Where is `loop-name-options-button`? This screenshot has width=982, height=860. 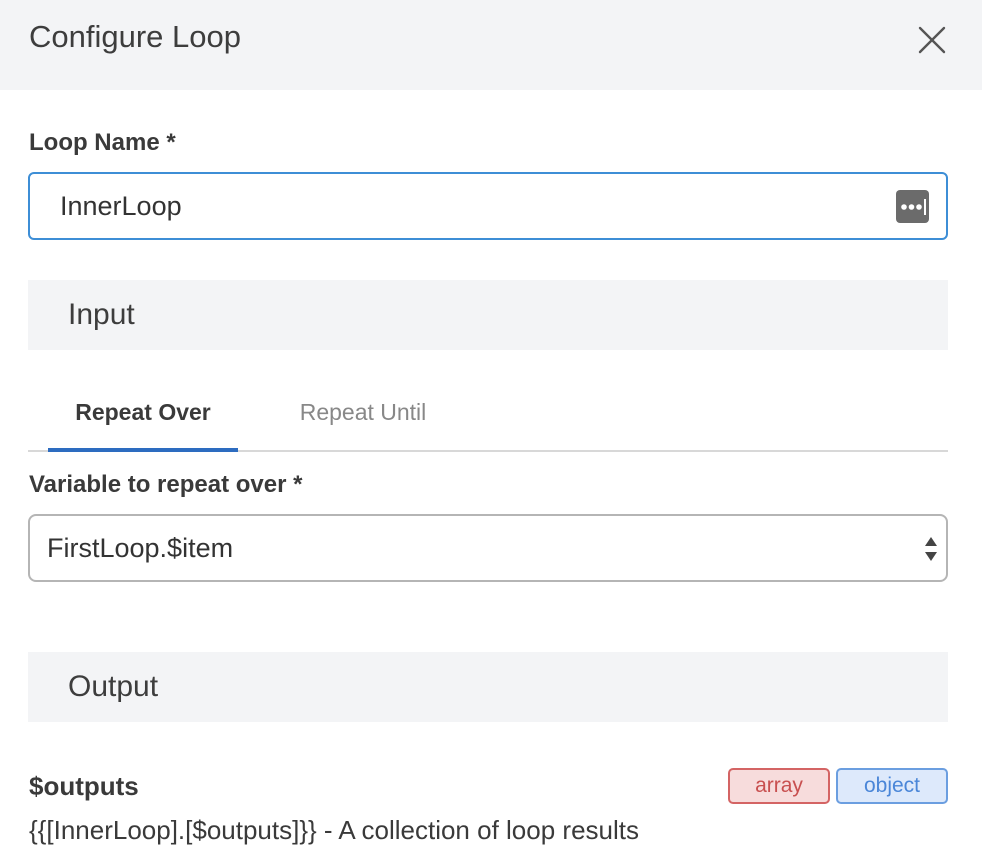 loop-name-options-button is located at coordinates (912, 206).